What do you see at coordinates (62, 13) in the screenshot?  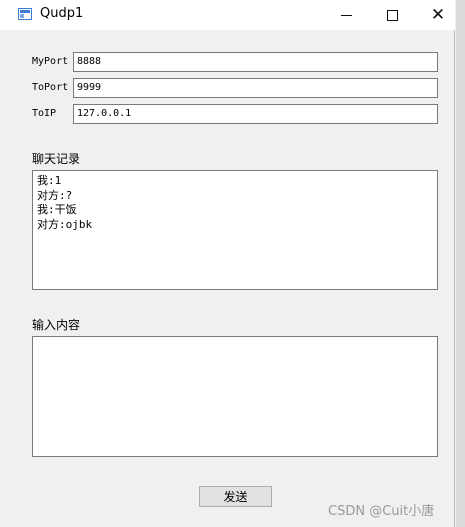 I see `window-title: Qudp1` at bounding box center [62, 13].